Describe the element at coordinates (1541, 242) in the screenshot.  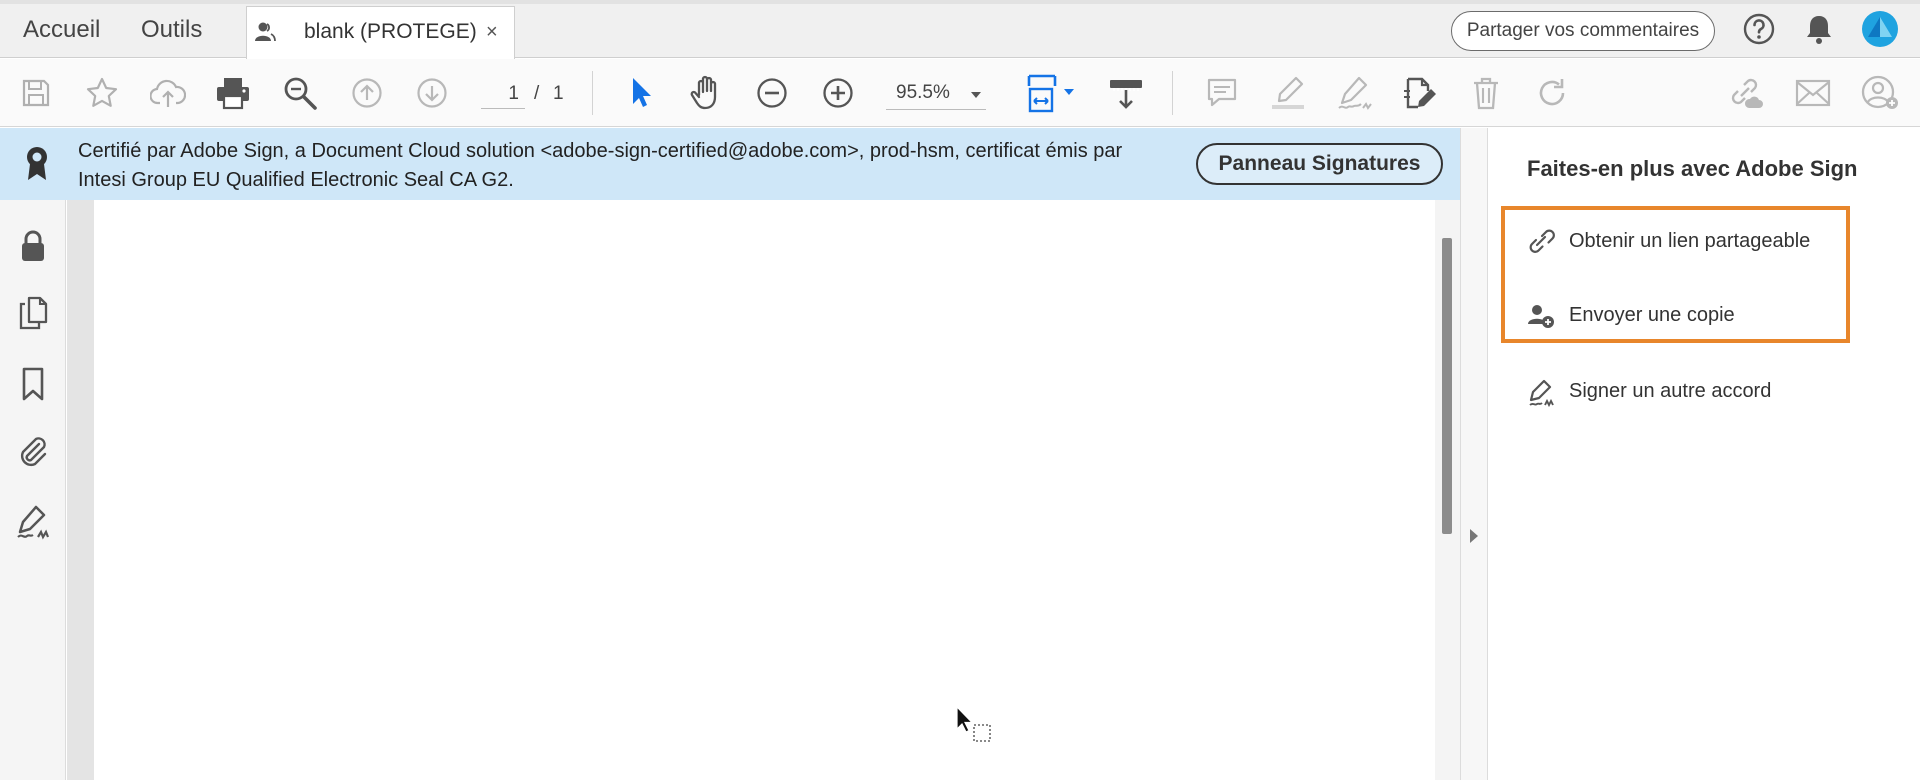
I see `link-icon` at that location.